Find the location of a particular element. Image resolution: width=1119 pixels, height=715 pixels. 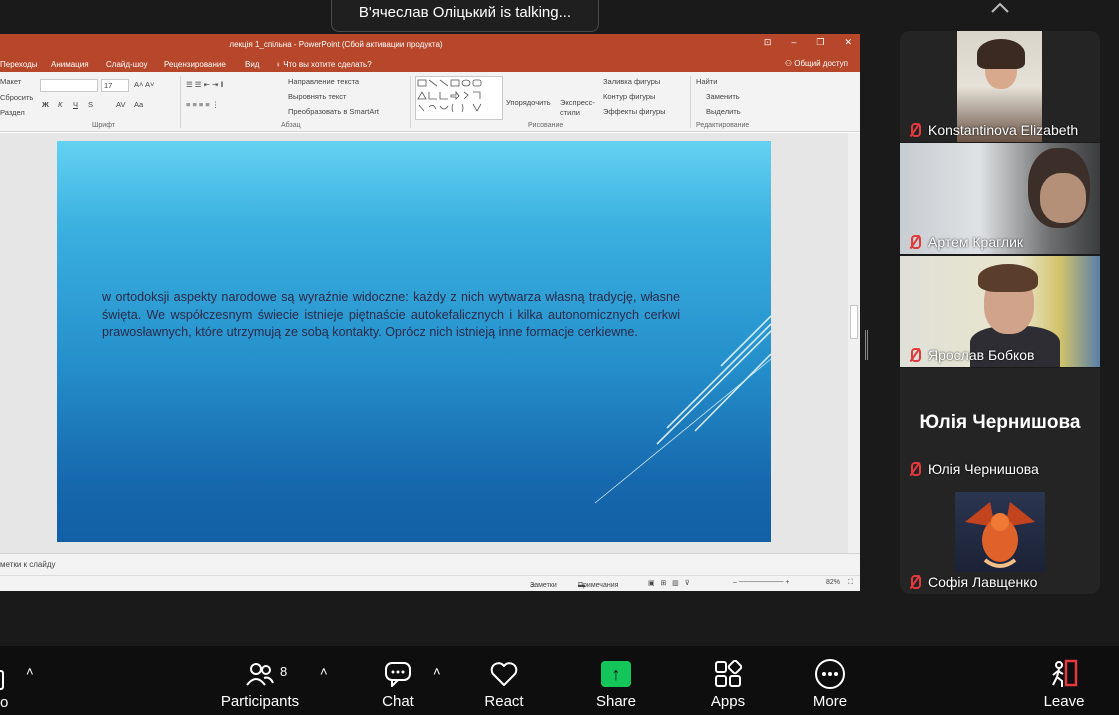

participants-count: 8 is located at coordinates (284, 671).